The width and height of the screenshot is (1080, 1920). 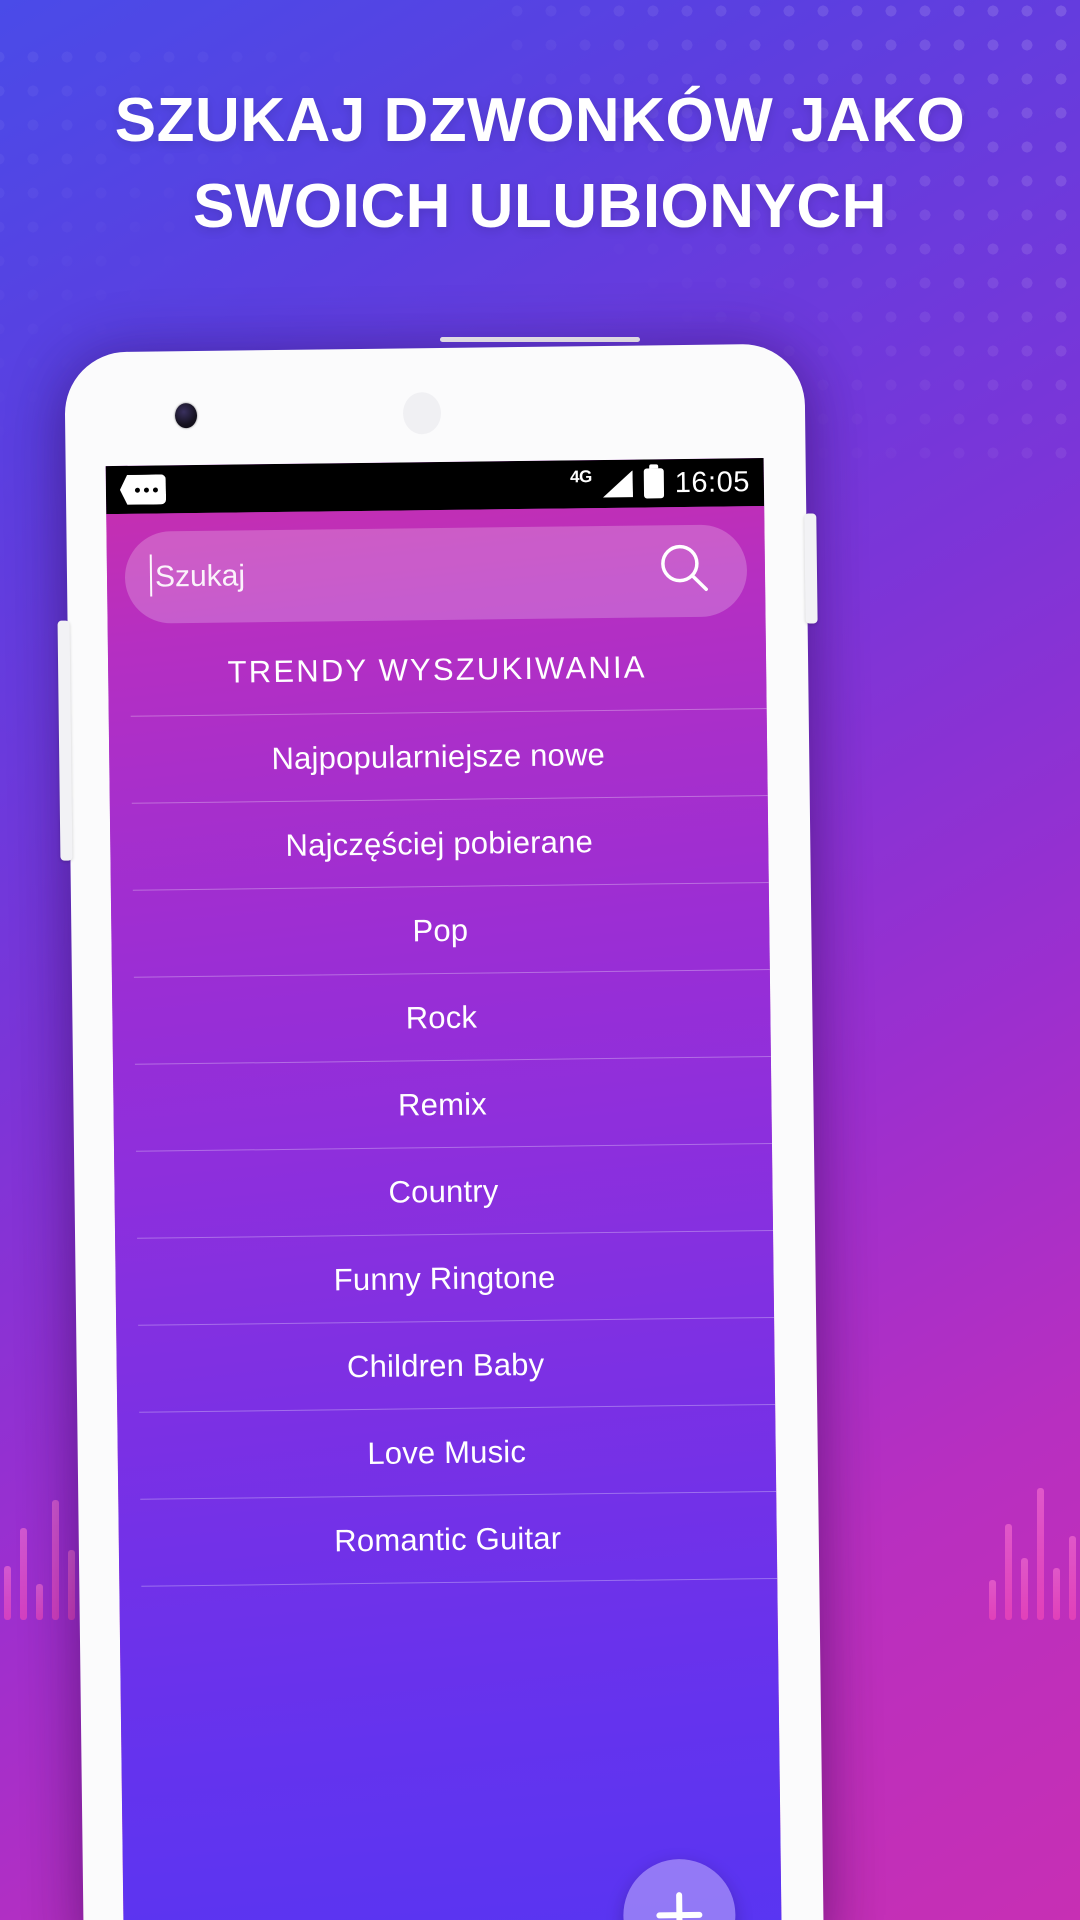 I want to click on earpiece-speaker-icon, so click(x=422, y=413).